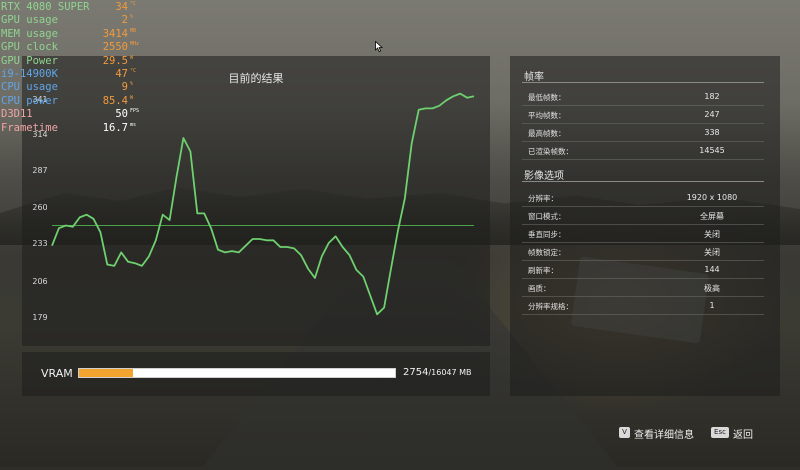  Describe the element at coordinates (720, 432) in the screenshot. I see `esc-key-icon: Esc` at that location.